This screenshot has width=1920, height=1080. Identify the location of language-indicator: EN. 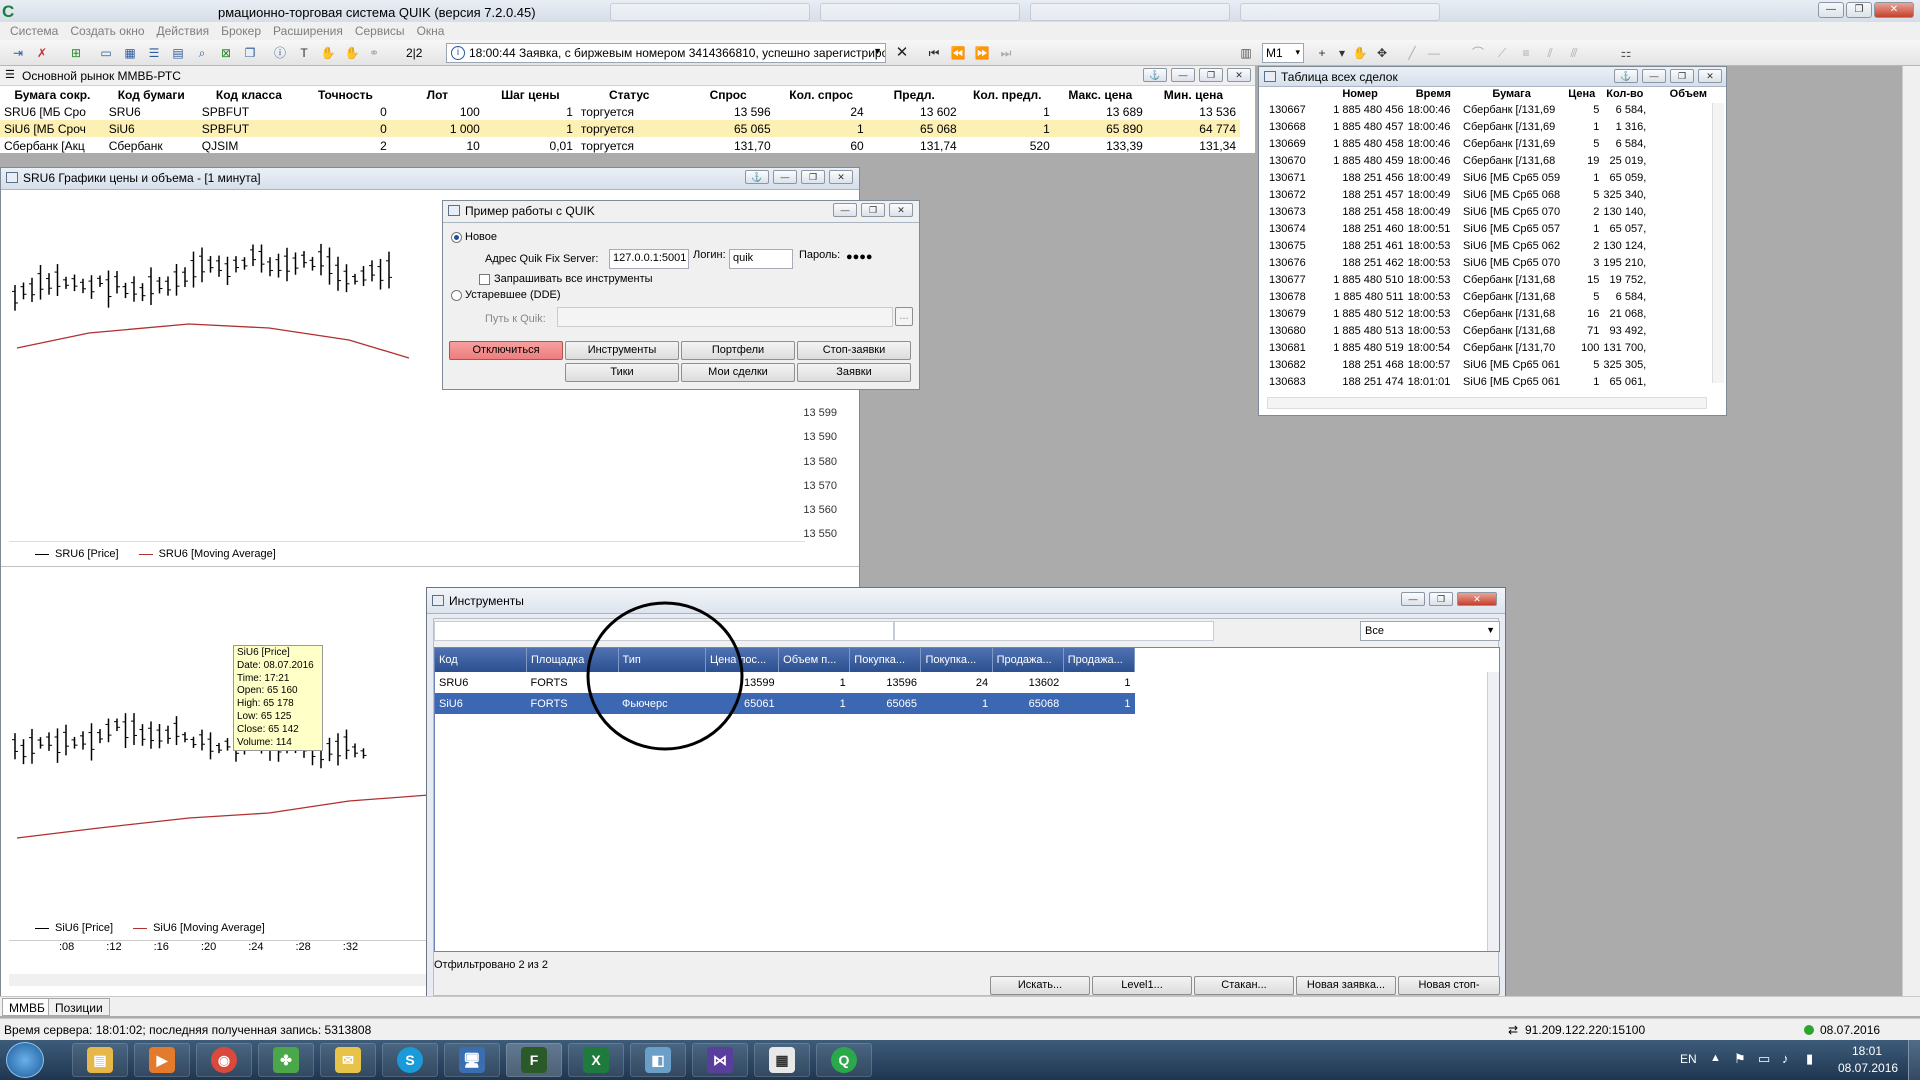
(1688, 1059).